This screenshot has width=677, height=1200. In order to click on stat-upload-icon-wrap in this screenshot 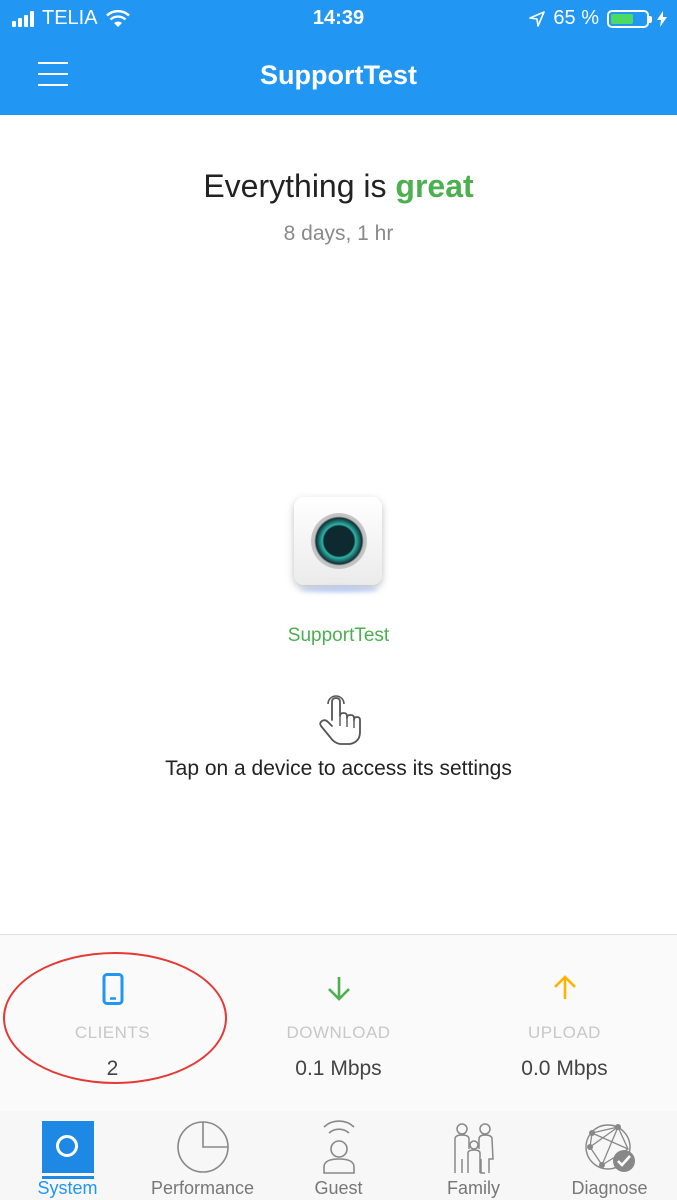, I will do `click(564, 989)`.